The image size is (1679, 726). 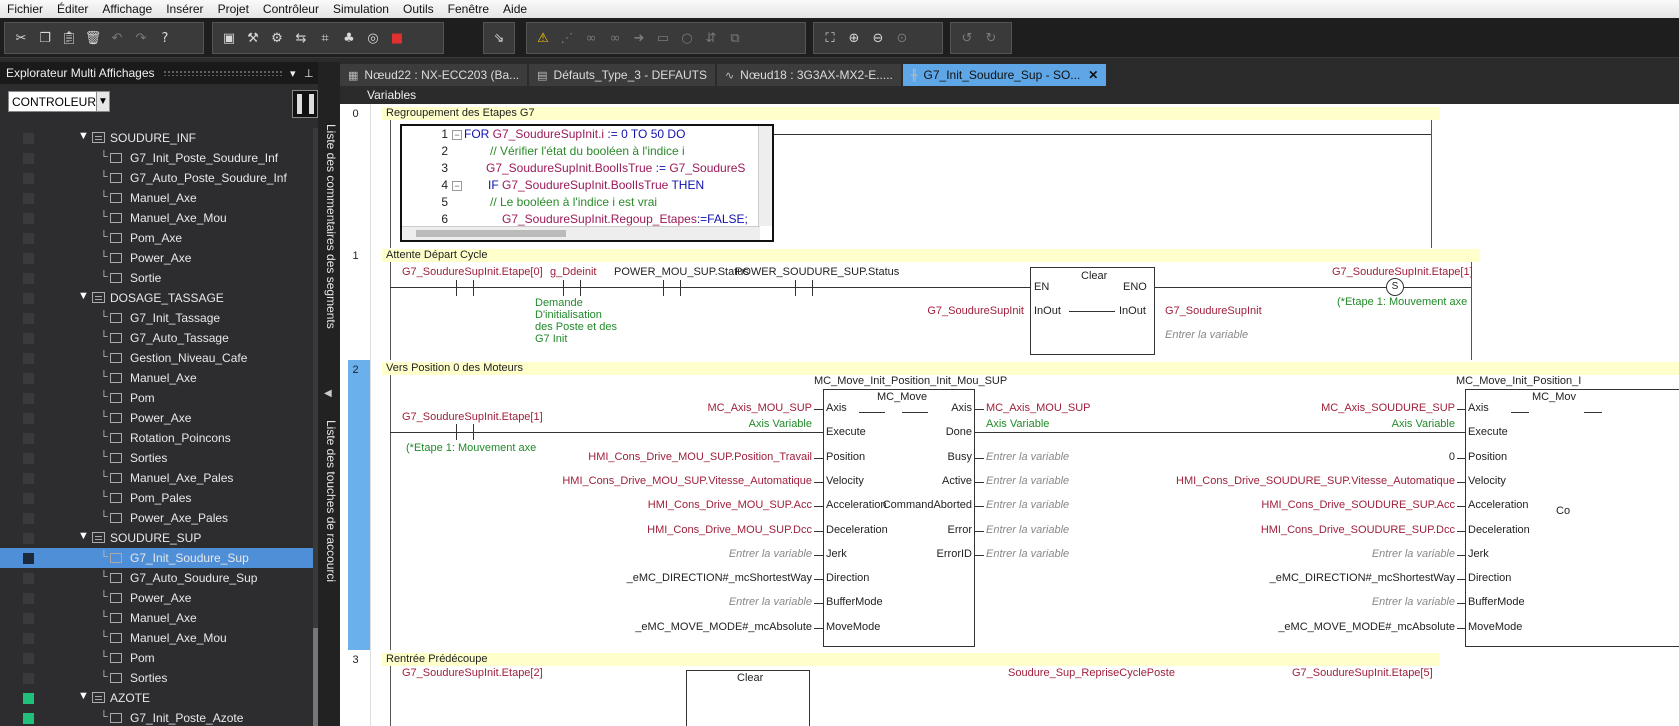 I want to click on menu-item: Fenêtre, so click(x=468, y=9).